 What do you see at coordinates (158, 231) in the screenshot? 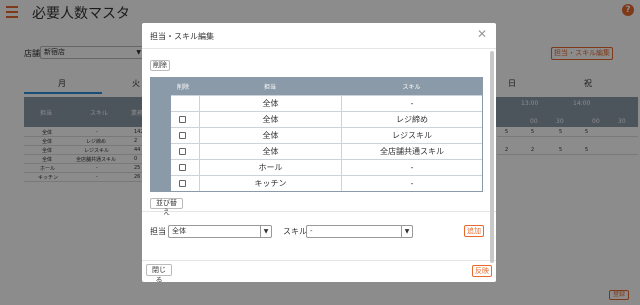
I see `role-label: 担当` at bounding box center [158, 231].